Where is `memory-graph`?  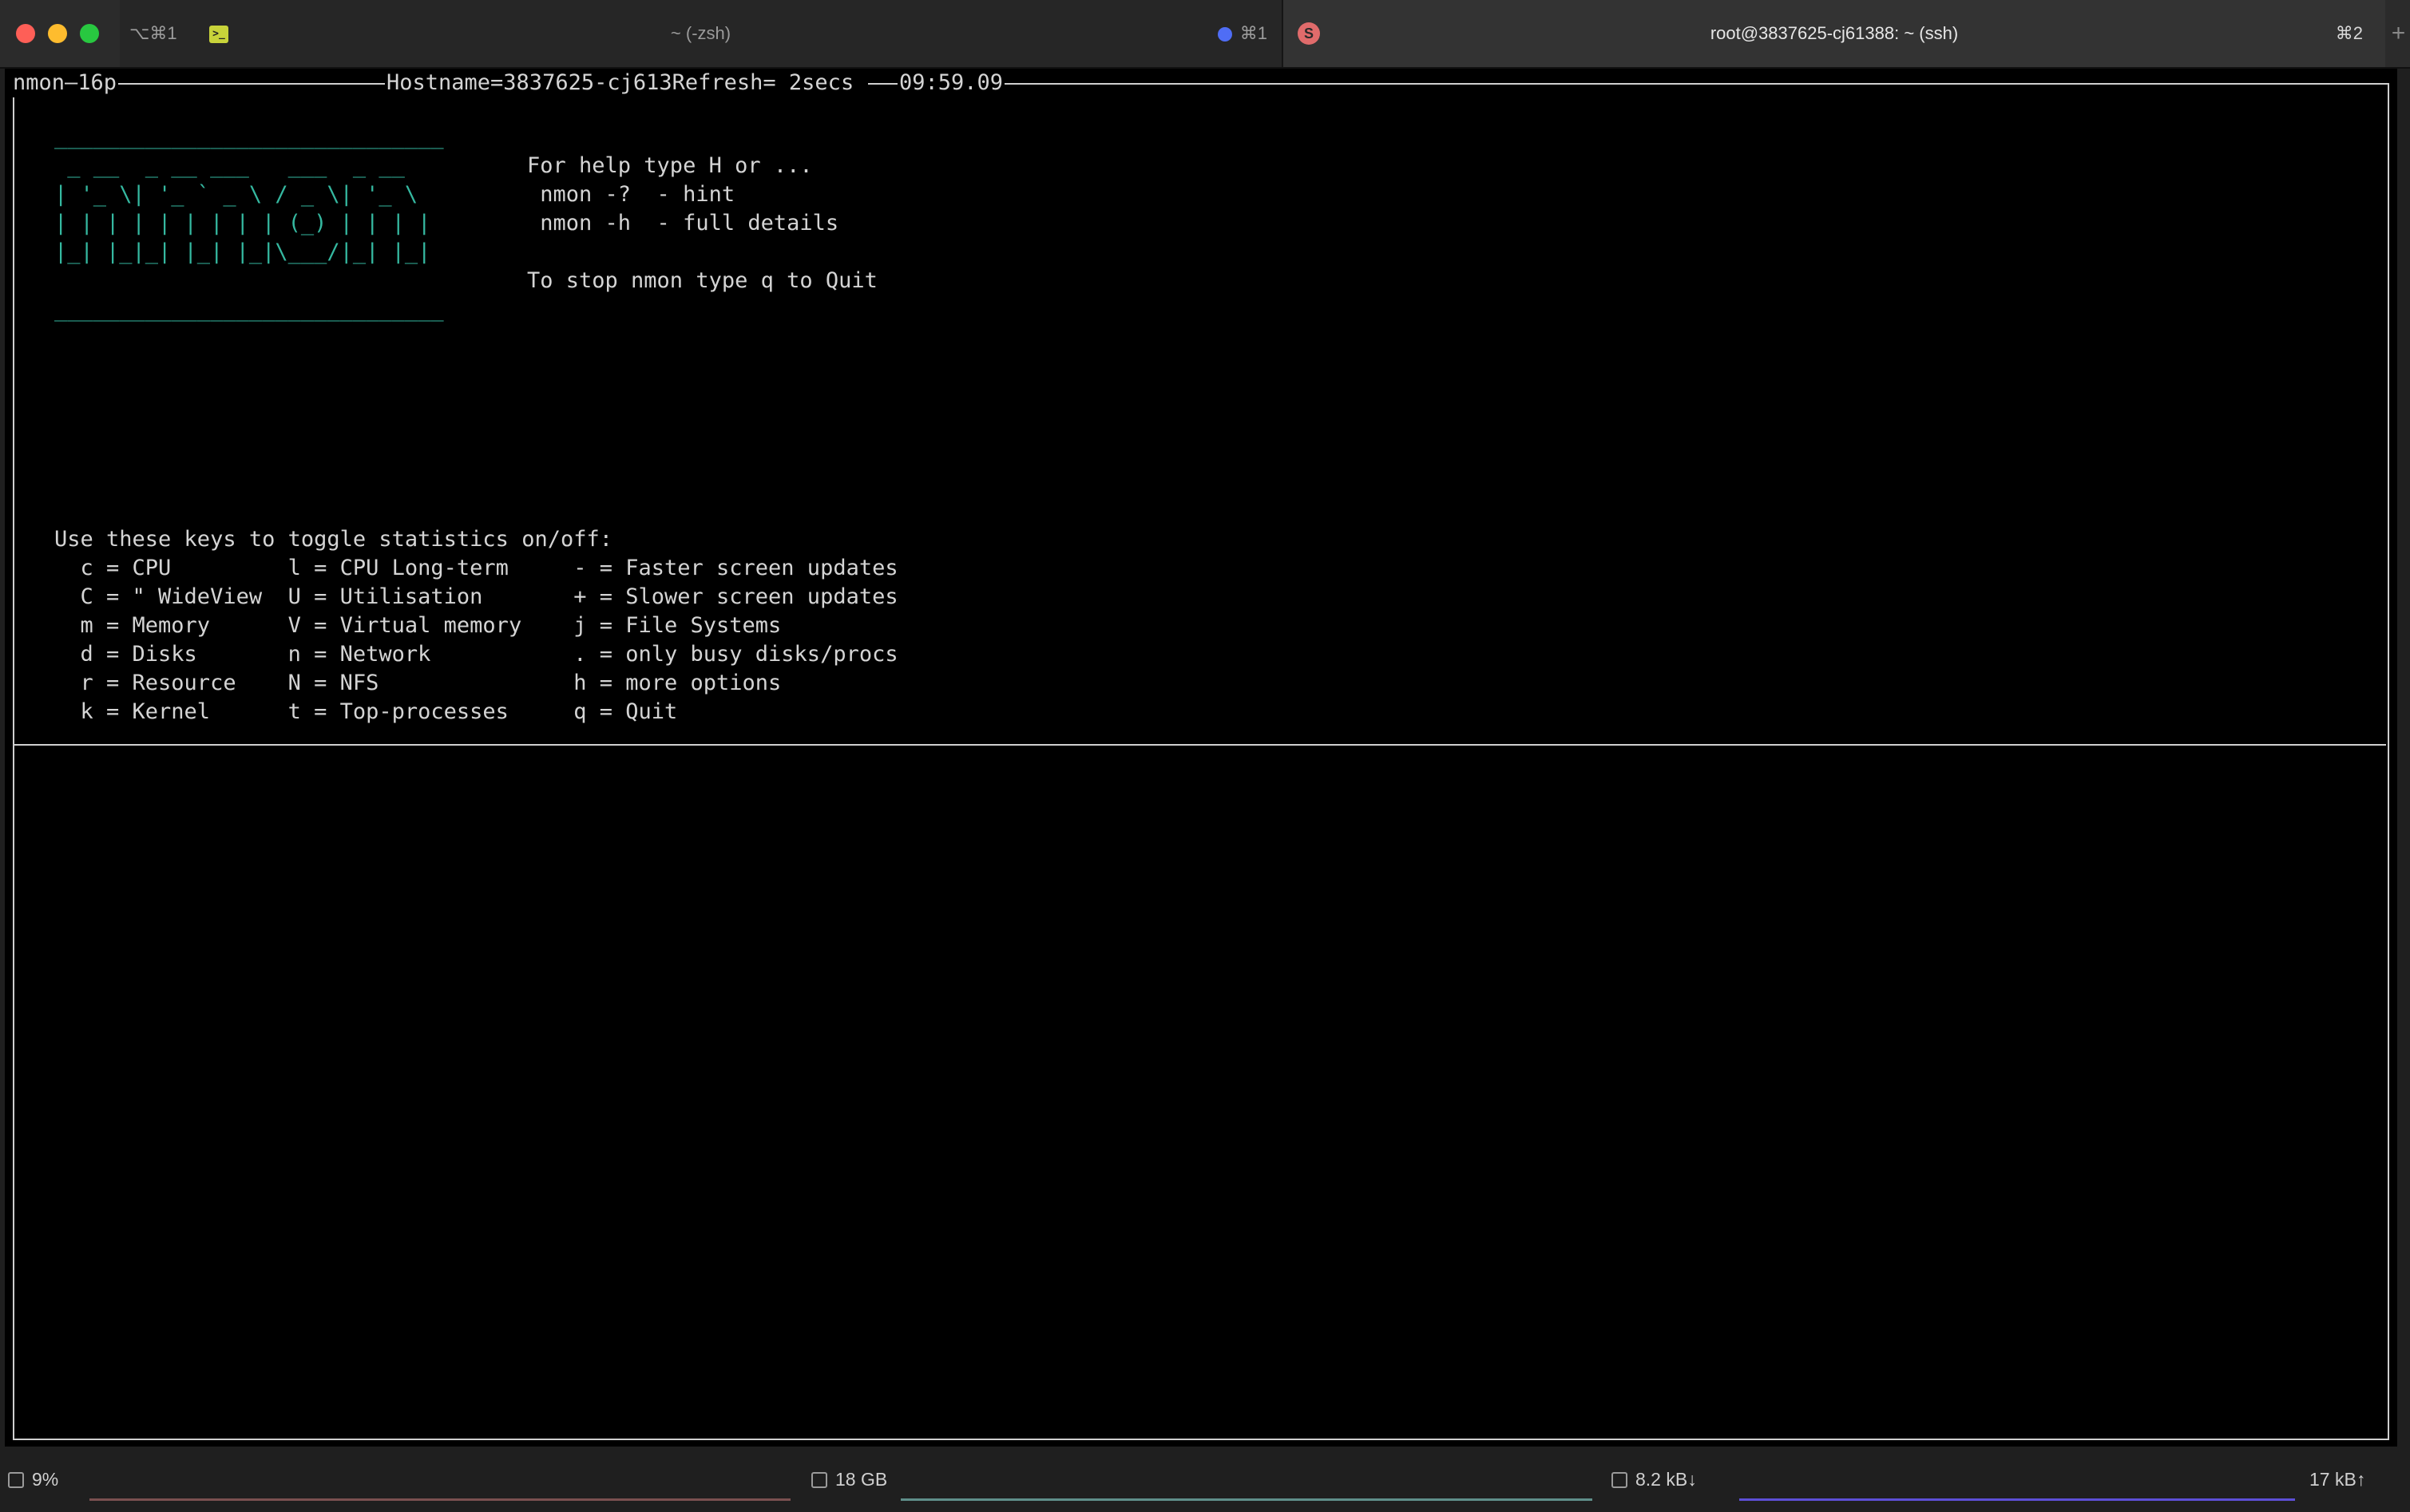
memory-graph is located at coordinates (1246, 1499).